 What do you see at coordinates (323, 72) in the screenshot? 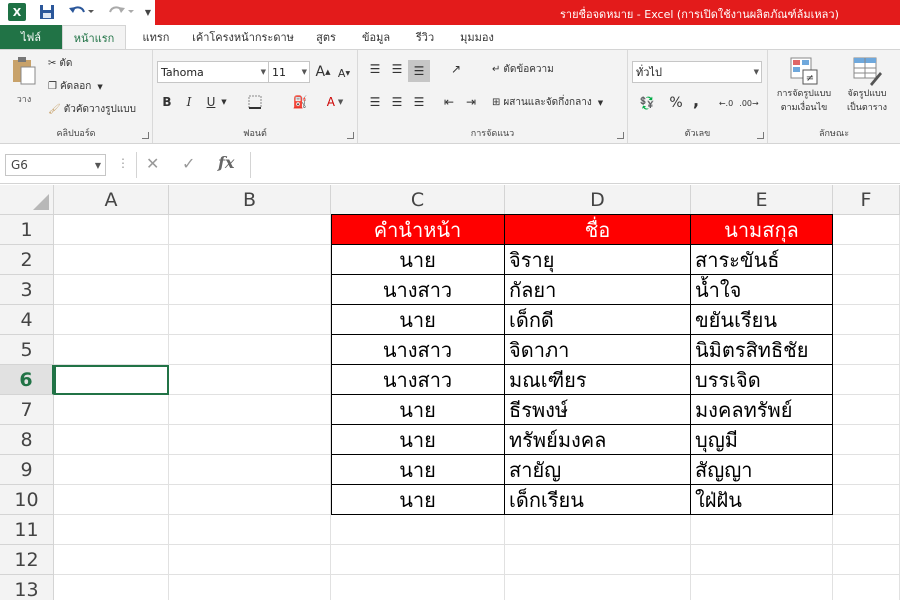
I see `grow-font-button: A ▲` at bounding box center [323, 72].